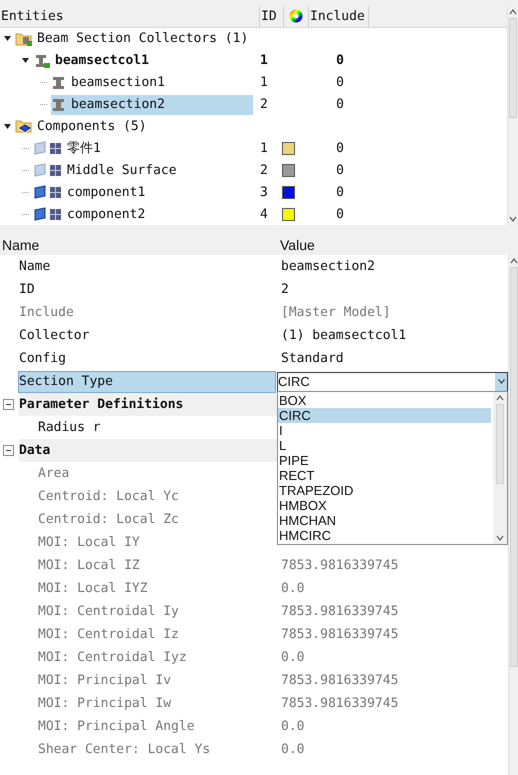 This screenshot has width=518, height=775. Describe the element at coordinates (89, 542) in the screenshot. I see `property-name: MOI: Local IY` at that location.